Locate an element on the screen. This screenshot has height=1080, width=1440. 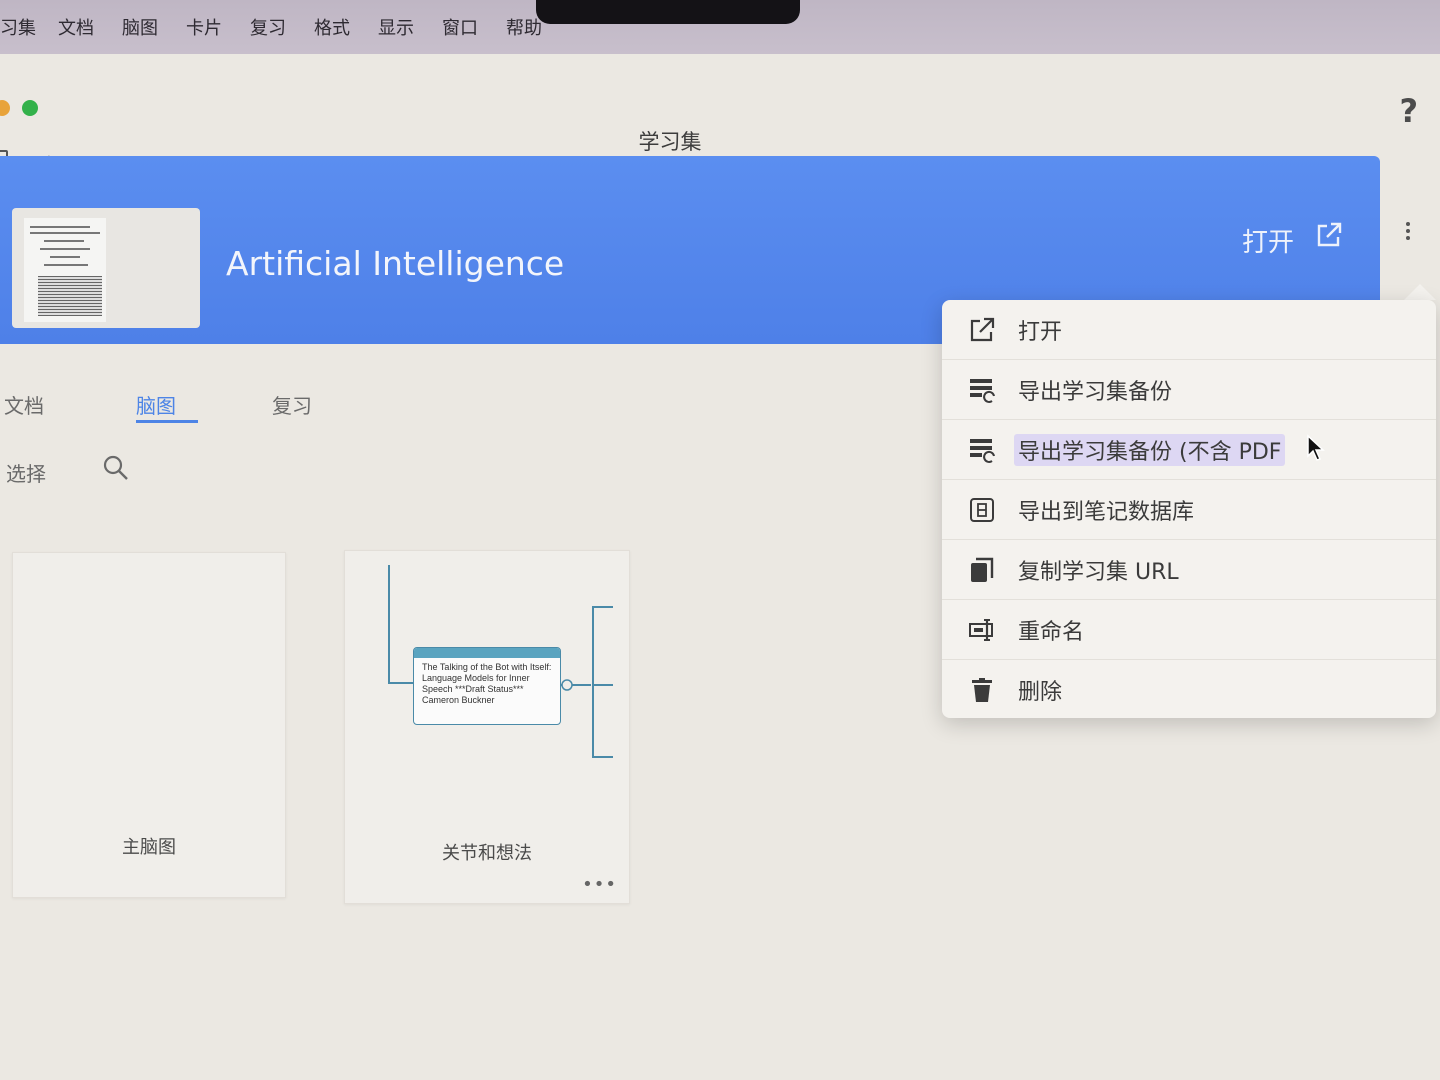
export-notes-db-icon is located at coordinates (982, 509).